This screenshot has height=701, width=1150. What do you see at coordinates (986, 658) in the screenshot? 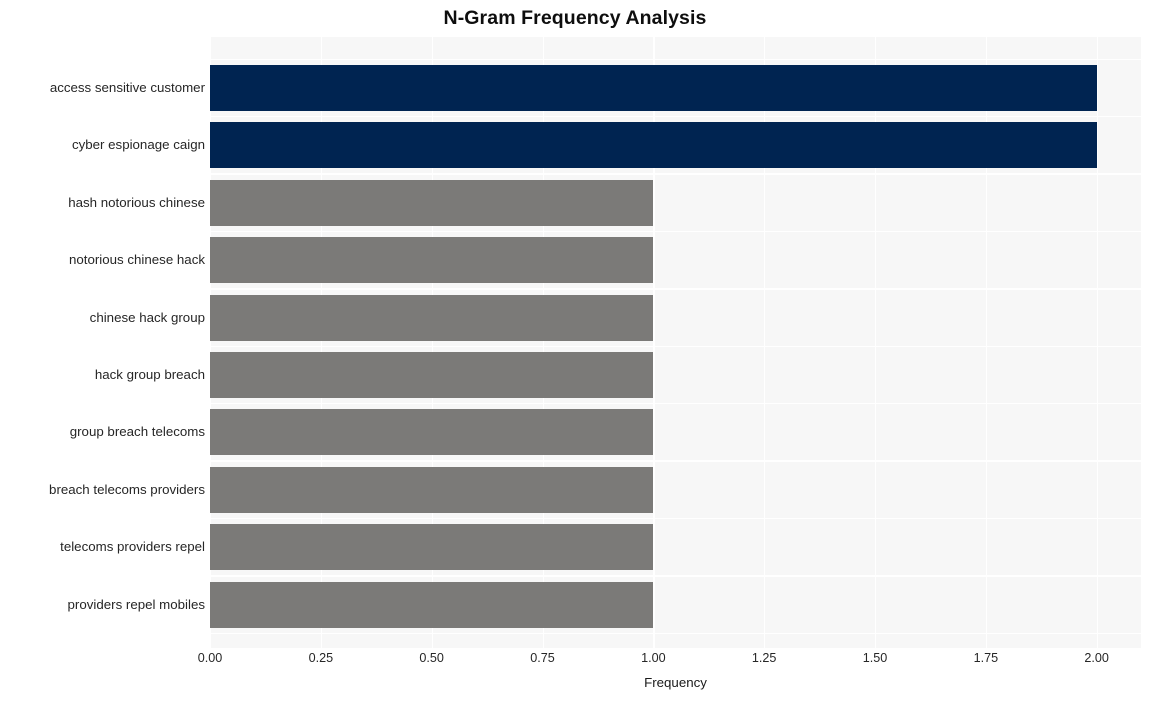
I see `x-axis-tick-label: 1.75` at bounding box center [986, 658].